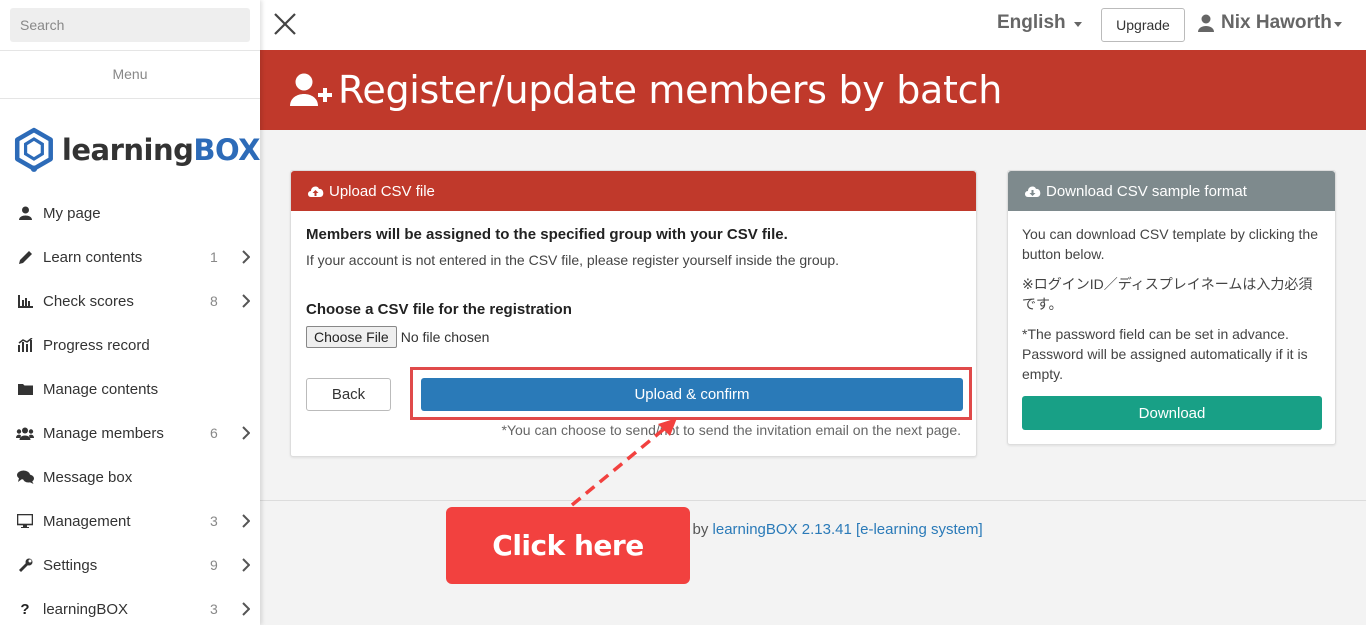 The width and height of the screenshot is (1366, 625). What do you see at coordinates (86, 609) in the screenshot?
I see `sidebar-item-label: learningBOX` at bounding box center [86, 609].